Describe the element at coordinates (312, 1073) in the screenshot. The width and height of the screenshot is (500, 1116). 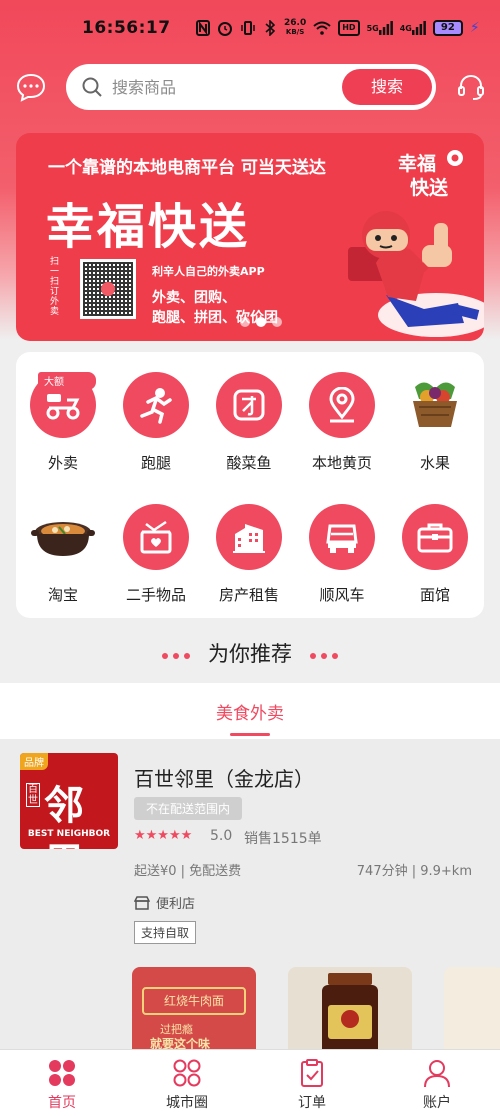
I see `order-clipboard-icon` at that location.